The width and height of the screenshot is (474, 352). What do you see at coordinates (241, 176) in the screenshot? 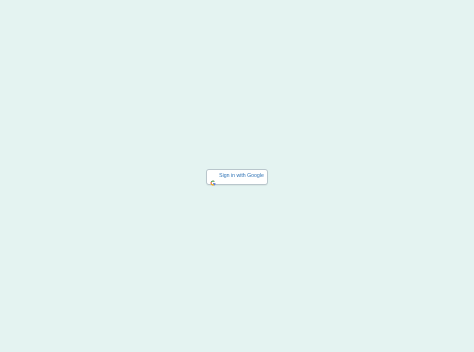
I see `sign-in-label: Sign in with Google` at bounding box center [241, 176].